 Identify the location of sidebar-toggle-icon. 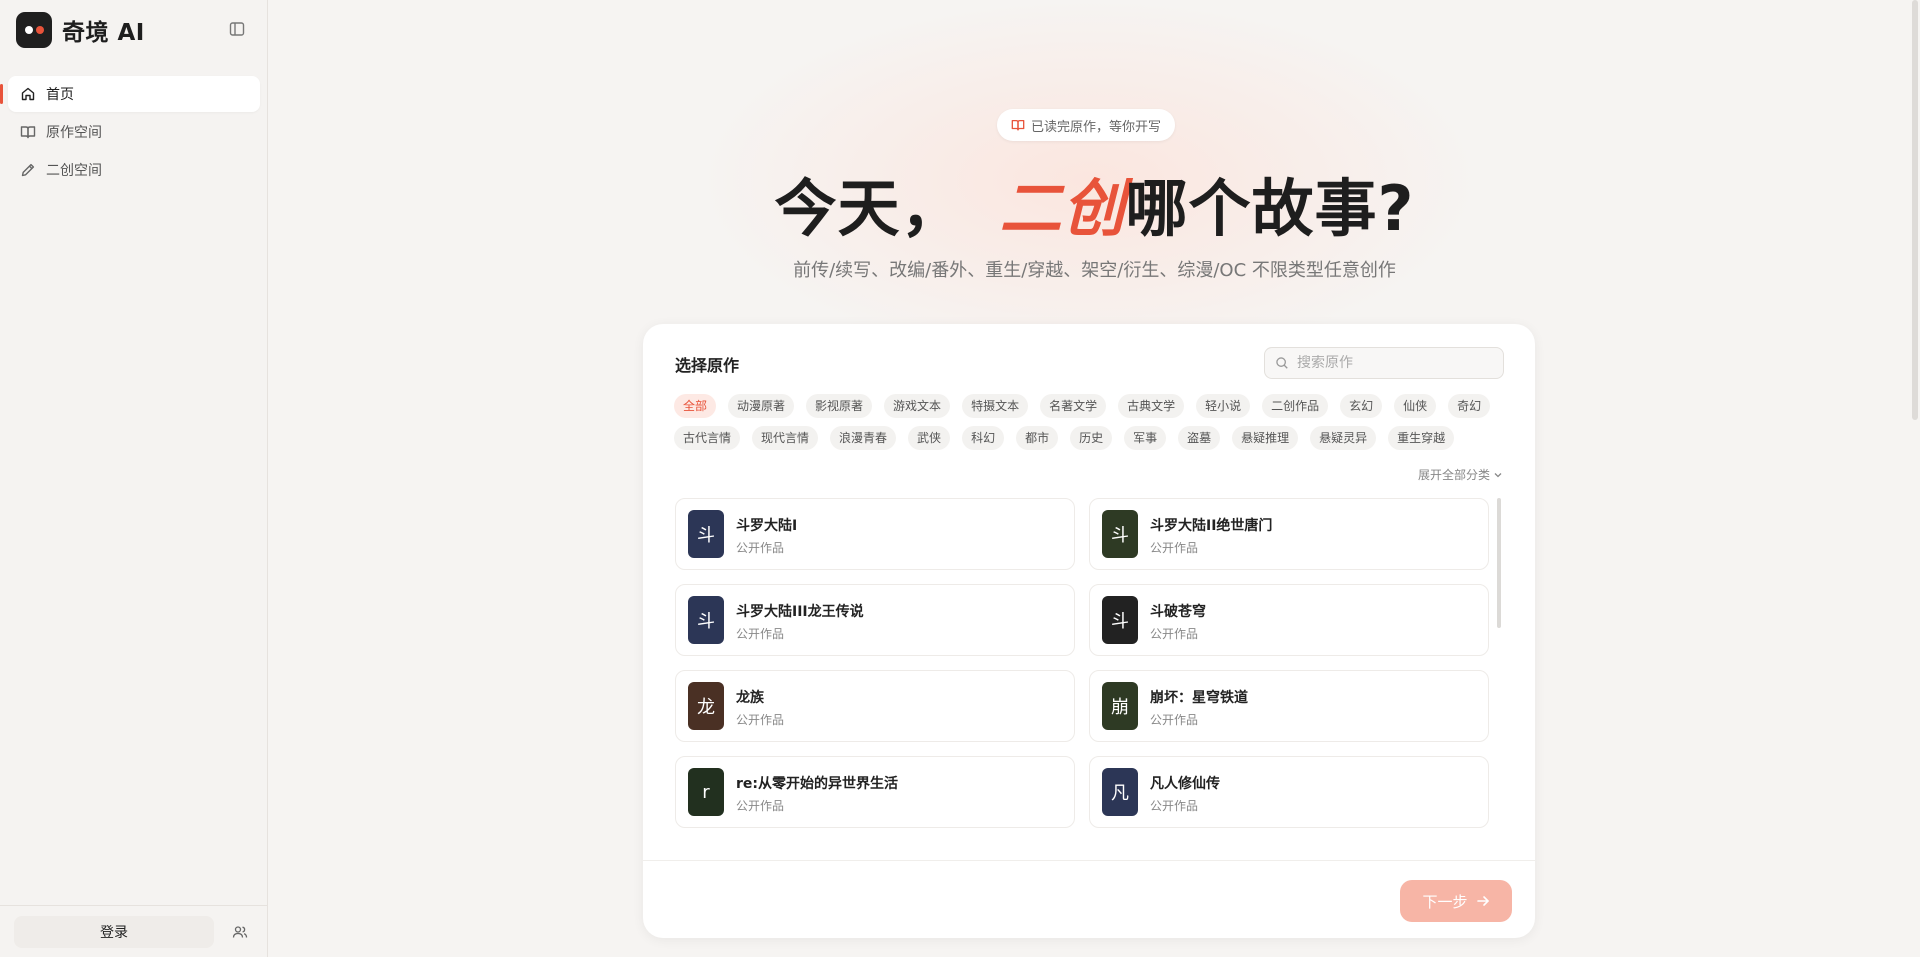
(237, 29).